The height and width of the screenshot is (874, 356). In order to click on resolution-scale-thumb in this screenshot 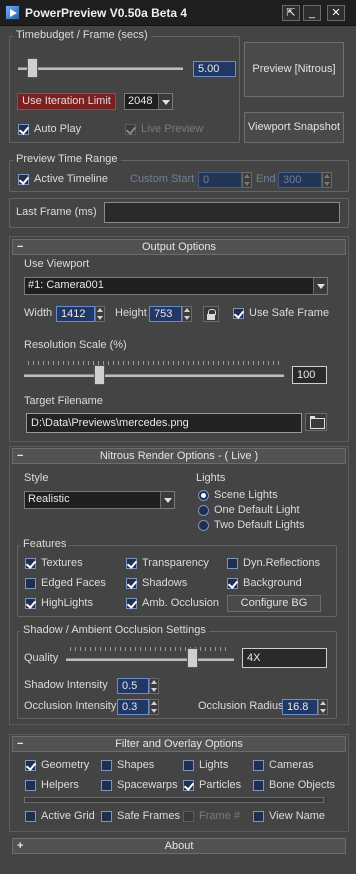, I will do `click(99, 375)`.